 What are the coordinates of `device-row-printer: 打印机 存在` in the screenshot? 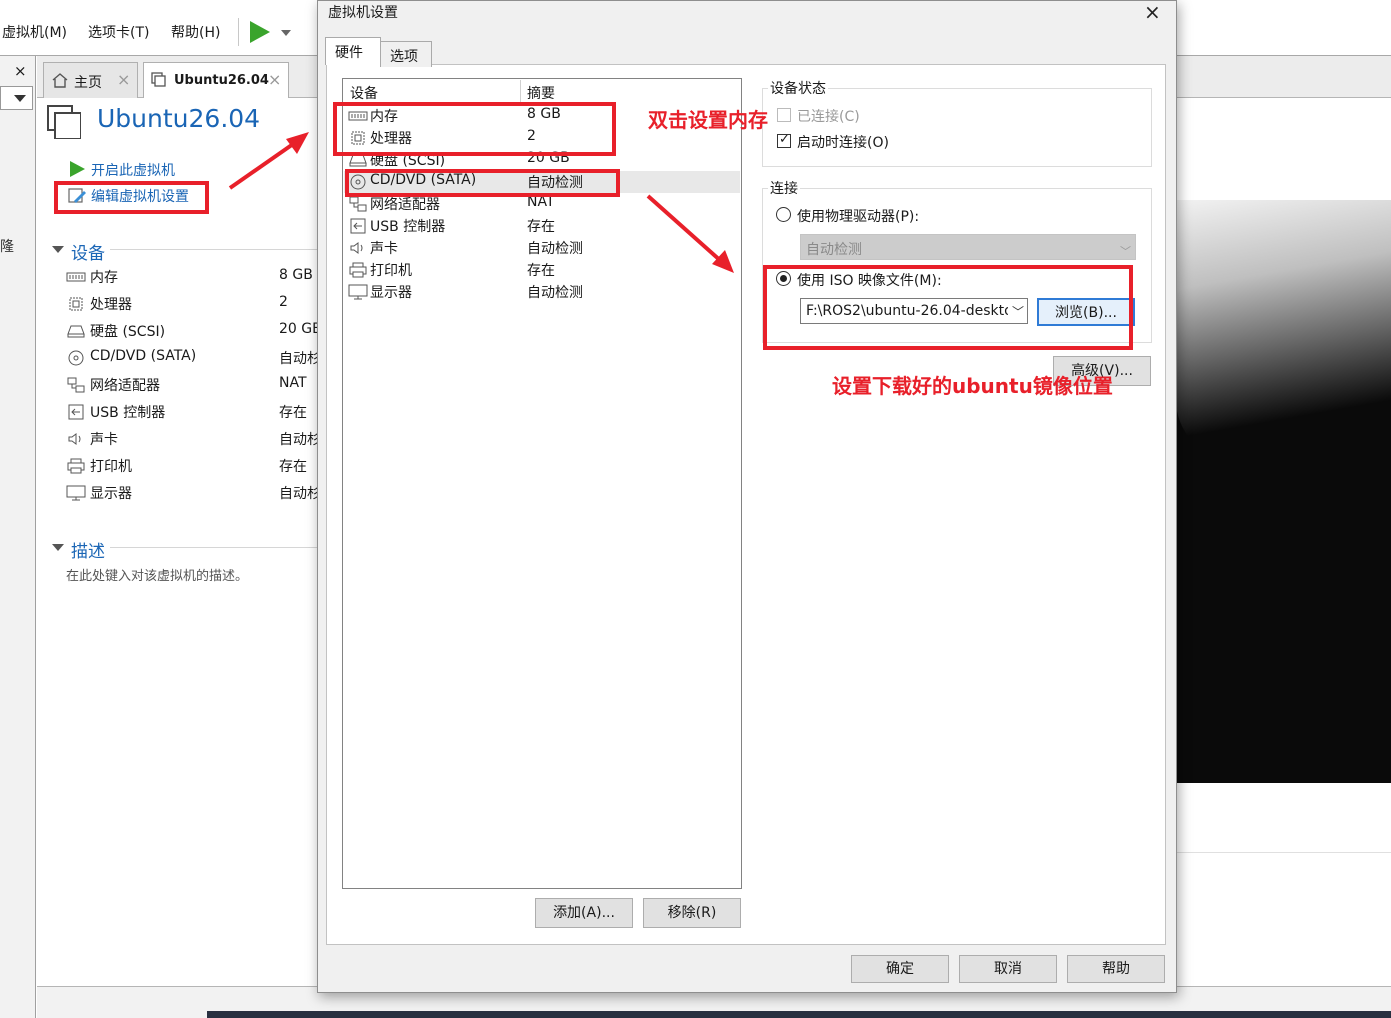 It's located at (196, 467).